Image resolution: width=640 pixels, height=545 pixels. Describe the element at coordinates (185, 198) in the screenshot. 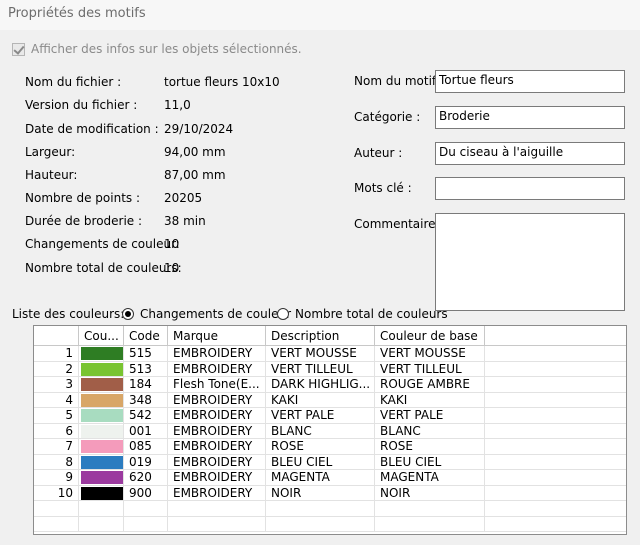

I see `file-info-row: Nombre de points : 20205` at that location.